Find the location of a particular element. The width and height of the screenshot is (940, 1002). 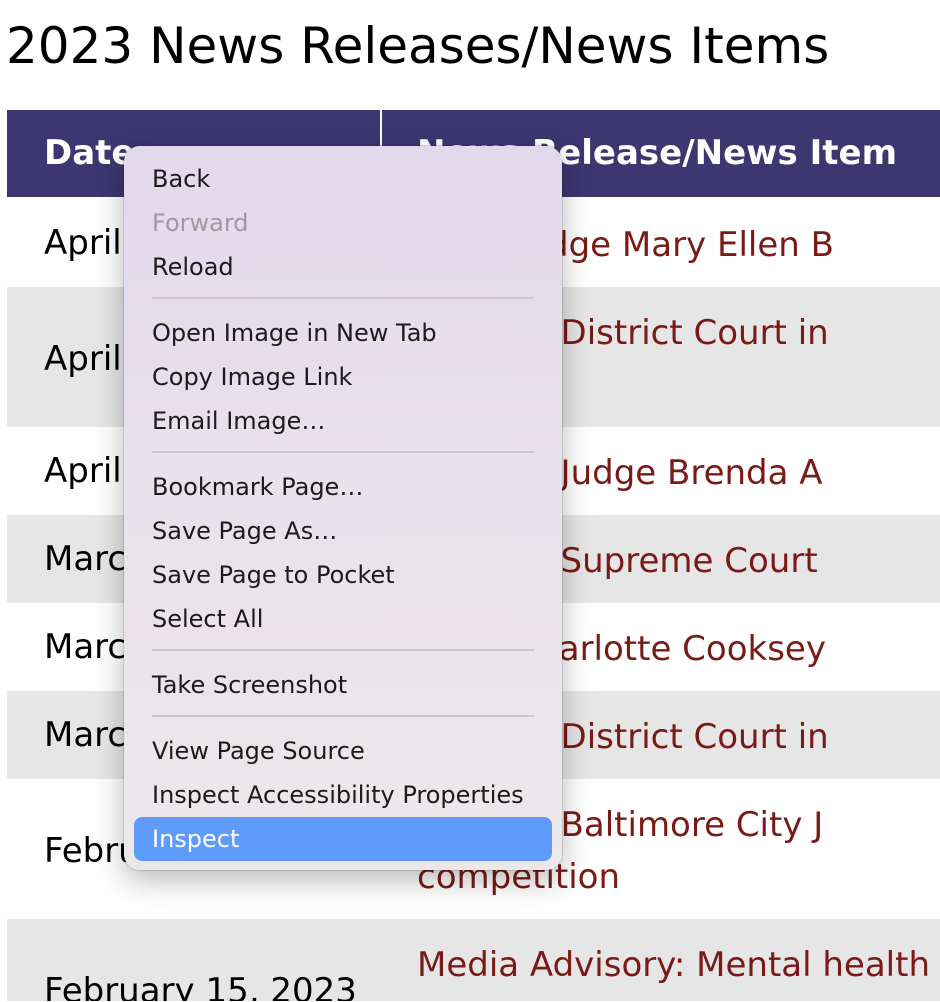

menu-item-forward: Forward is located at coordinates (200, 223).